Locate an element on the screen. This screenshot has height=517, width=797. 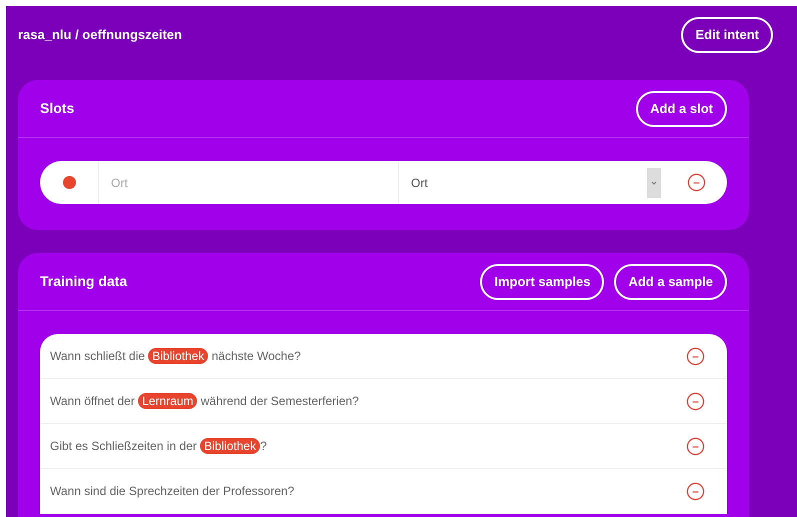
sample-text: Gibt es Schließzeiten in der Bibliothek ? is located at coordinates (159, 446).